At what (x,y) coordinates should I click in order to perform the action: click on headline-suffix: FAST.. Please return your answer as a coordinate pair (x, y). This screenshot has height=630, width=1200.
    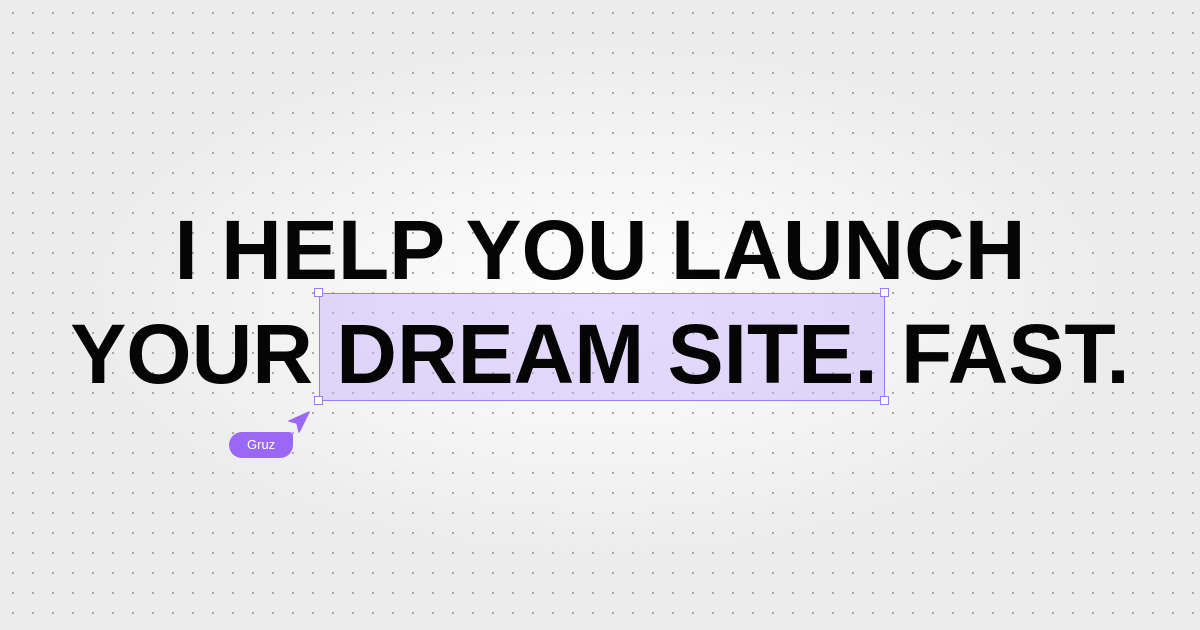
    Looking at the image, I should click on (1003, 354).